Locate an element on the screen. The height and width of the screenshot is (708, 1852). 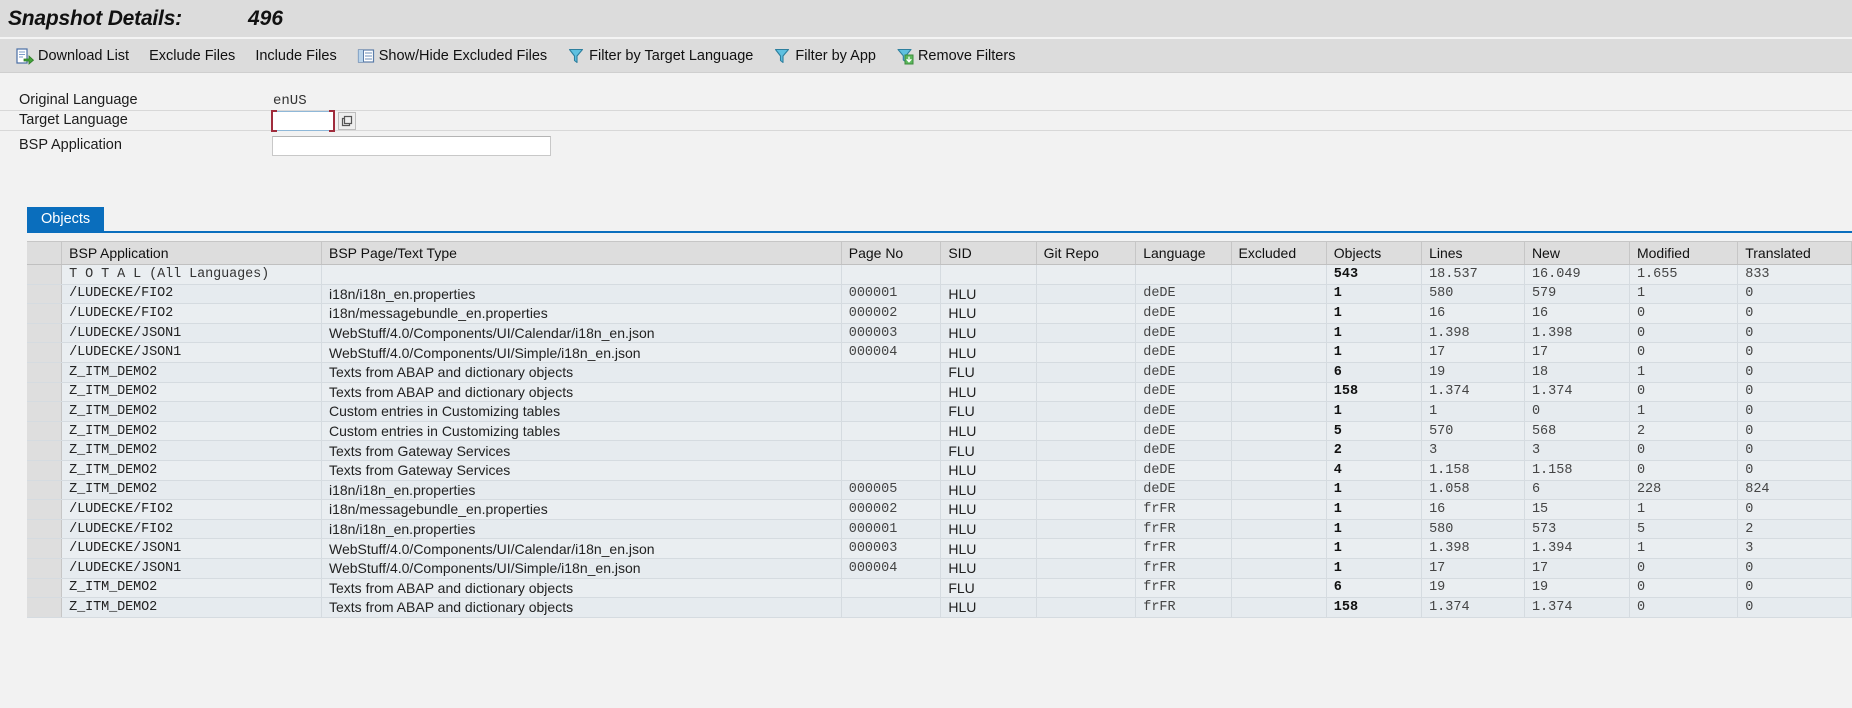
cell-app: Z_ITM_DEMO2 is located at coordinates (191, 490).